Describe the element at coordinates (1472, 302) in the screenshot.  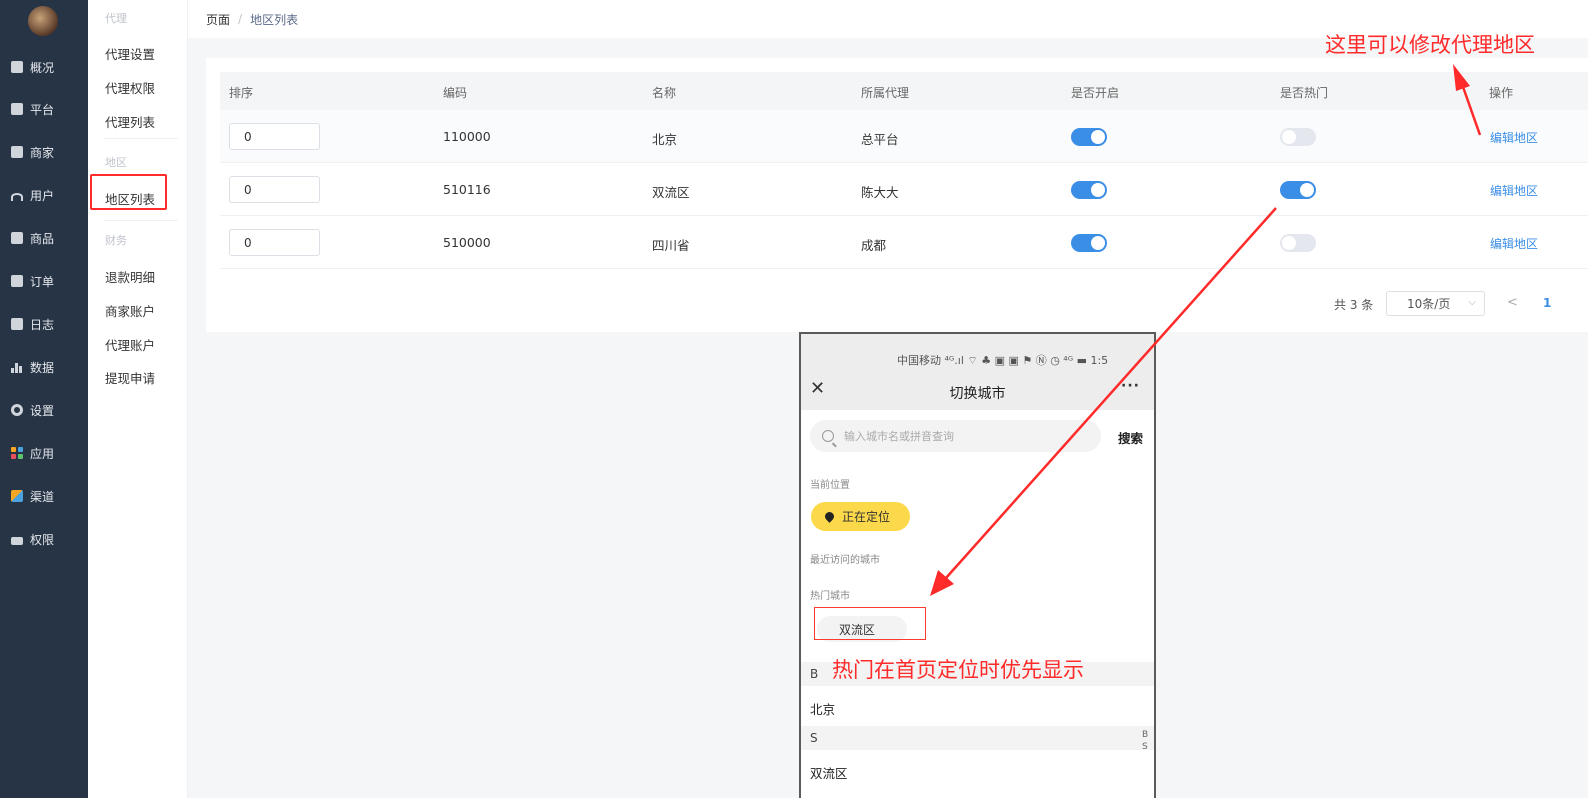
I see `chevron-down-icon: ⌵` at that location.